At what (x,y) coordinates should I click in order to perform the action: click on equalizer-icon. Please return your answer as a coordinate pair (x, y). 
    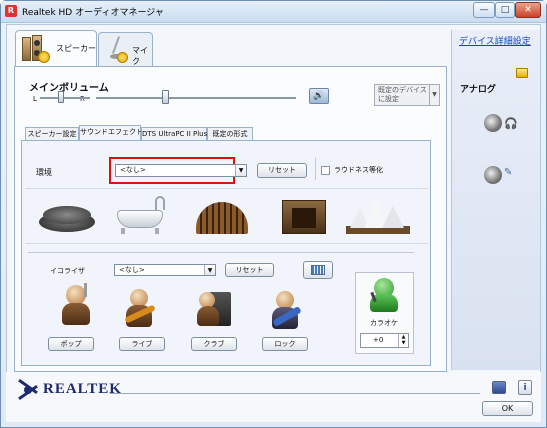
    Looking at the image, I should click on (318, 270).